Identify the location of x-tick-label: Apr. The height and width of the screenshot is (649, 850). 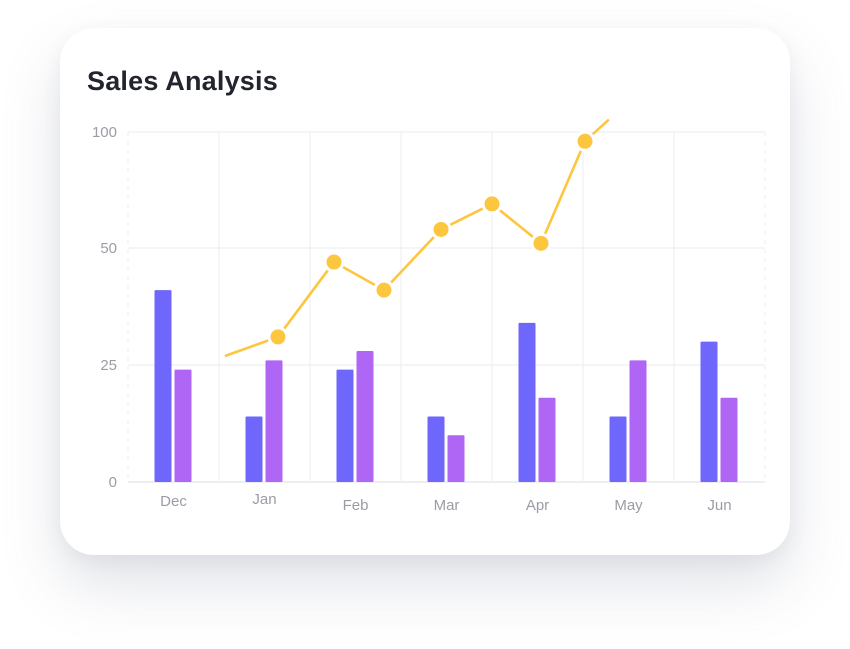
(537, 505).